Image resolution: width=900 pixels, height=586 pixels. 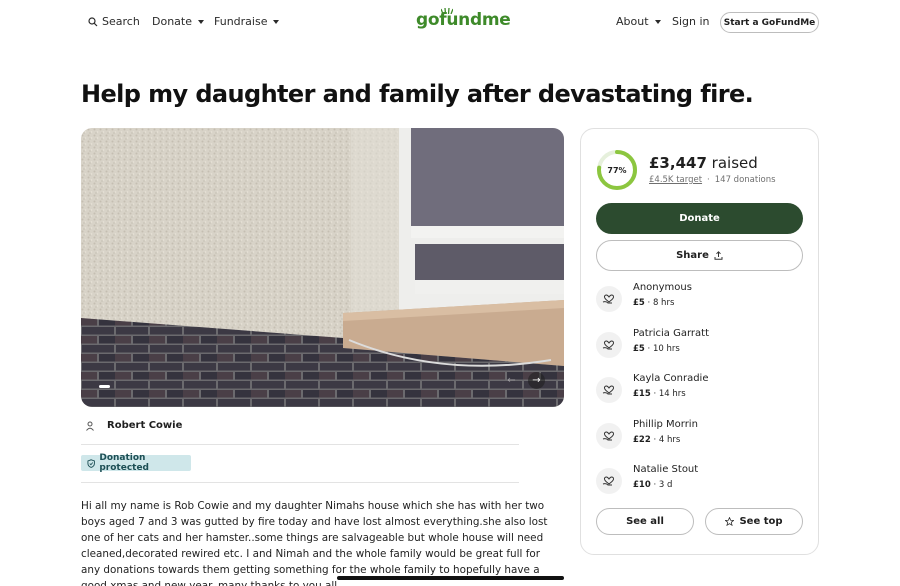 I want to click on target-link: £4.5K target, so click(x=675, y=180).